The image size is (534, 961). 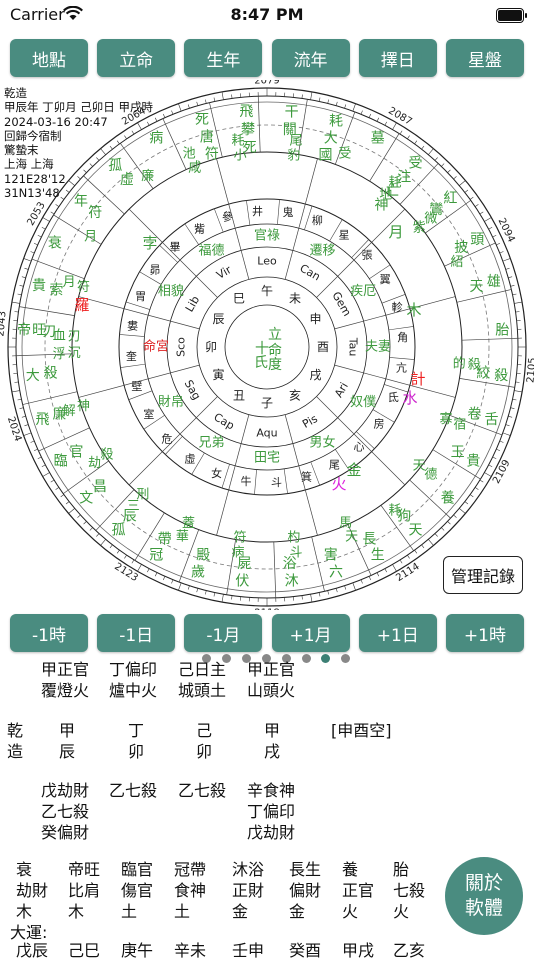 I want to click on stage: 養, so click(x=350, y=869).